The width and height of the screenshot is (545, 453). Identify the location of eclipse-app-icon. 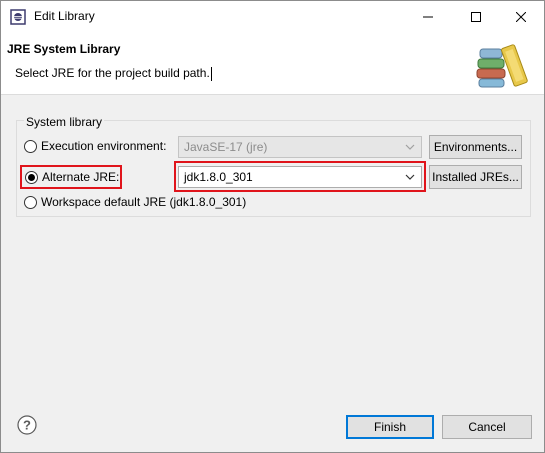
(18, 17).